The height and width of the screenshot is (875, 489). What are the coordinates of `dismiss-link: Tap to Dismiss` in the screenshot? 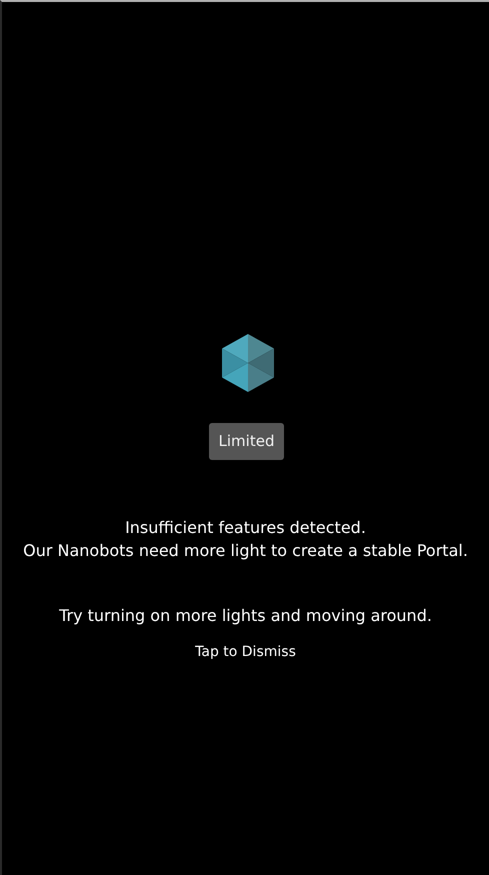 It's located at (245, 652).